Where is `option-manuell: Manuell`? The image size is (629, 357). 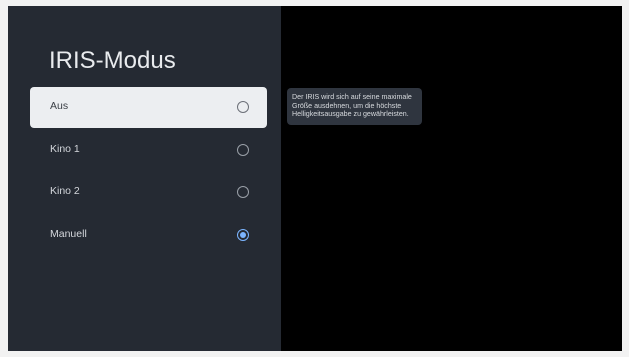
option-manuell: Manuell is located at coordinates (148, 235).